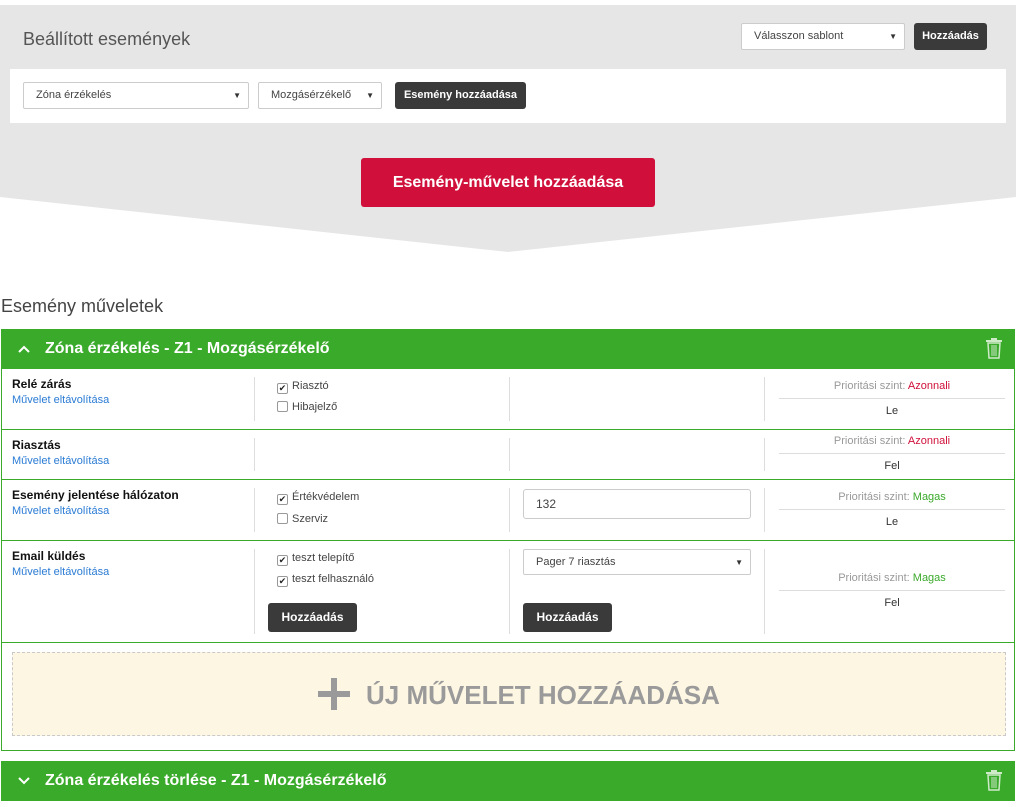 Image resolution: width=1024 pixels, height=807 pixels. I want to click on checkbox-option: ✔ teszt felhasználó, so click(325, 580).